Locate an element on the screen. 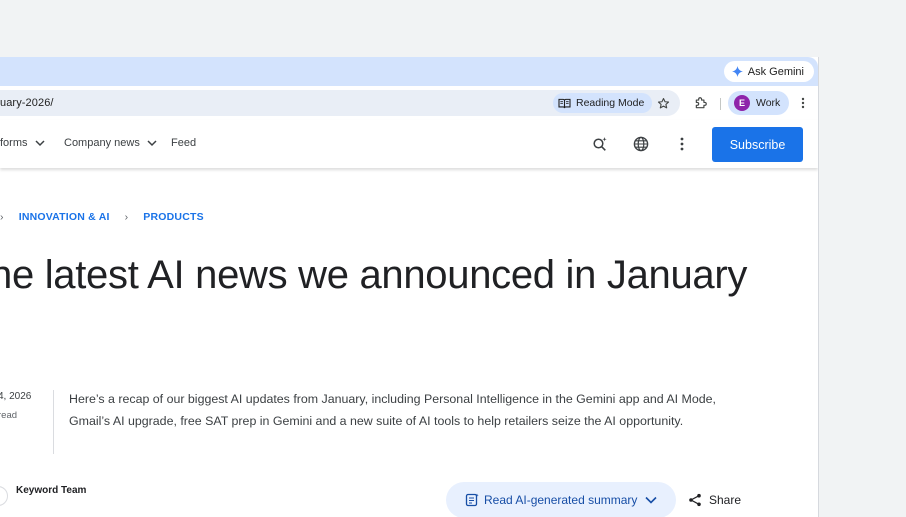 Image resolution: width=906 pixels, height=517 pixels. nav-item-label: forms is located at coordinates (14, 143).